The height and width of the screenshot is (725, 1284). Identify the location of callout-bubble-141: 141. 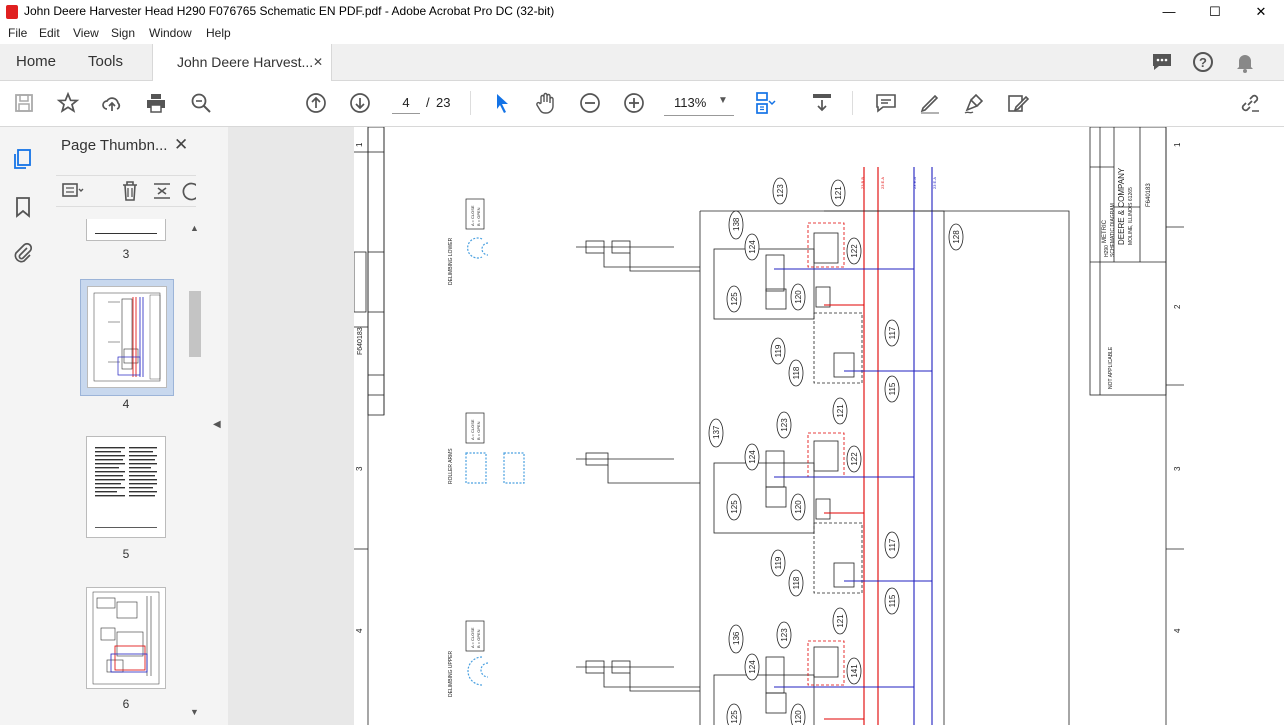
(854, 671).